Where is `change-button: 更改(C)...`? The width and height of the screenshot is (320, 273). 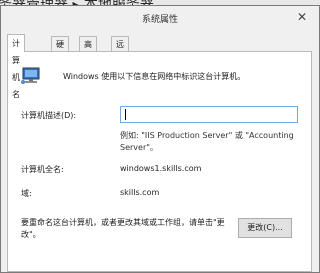
change-button: 更改(C)... is located at coordinates (265, 228).